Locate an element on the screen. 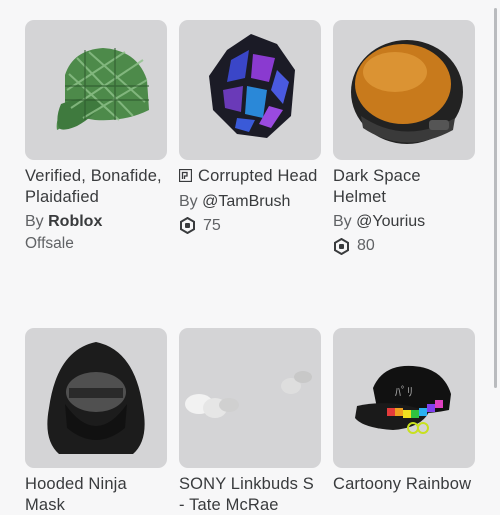 Image resolution: width=500 pixels, height=515 pixels. item-thumbnail: ﾊﾟﾘ is located at coordinates (404, 398).